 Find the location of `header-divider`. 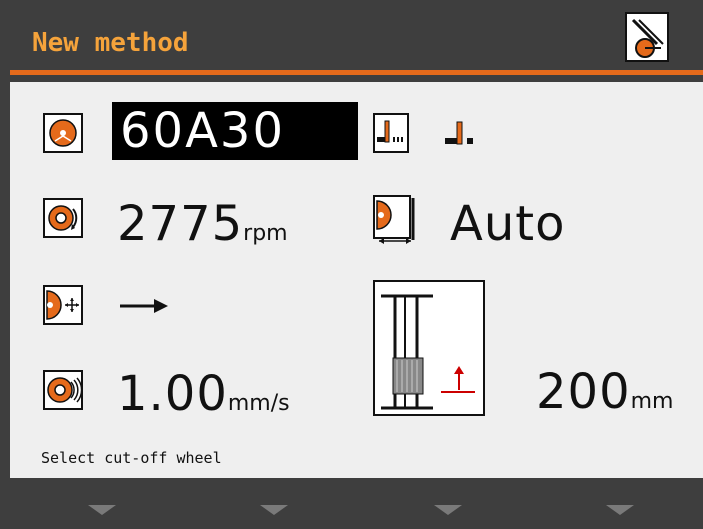

header-divider is located at coordinates (356, 72).